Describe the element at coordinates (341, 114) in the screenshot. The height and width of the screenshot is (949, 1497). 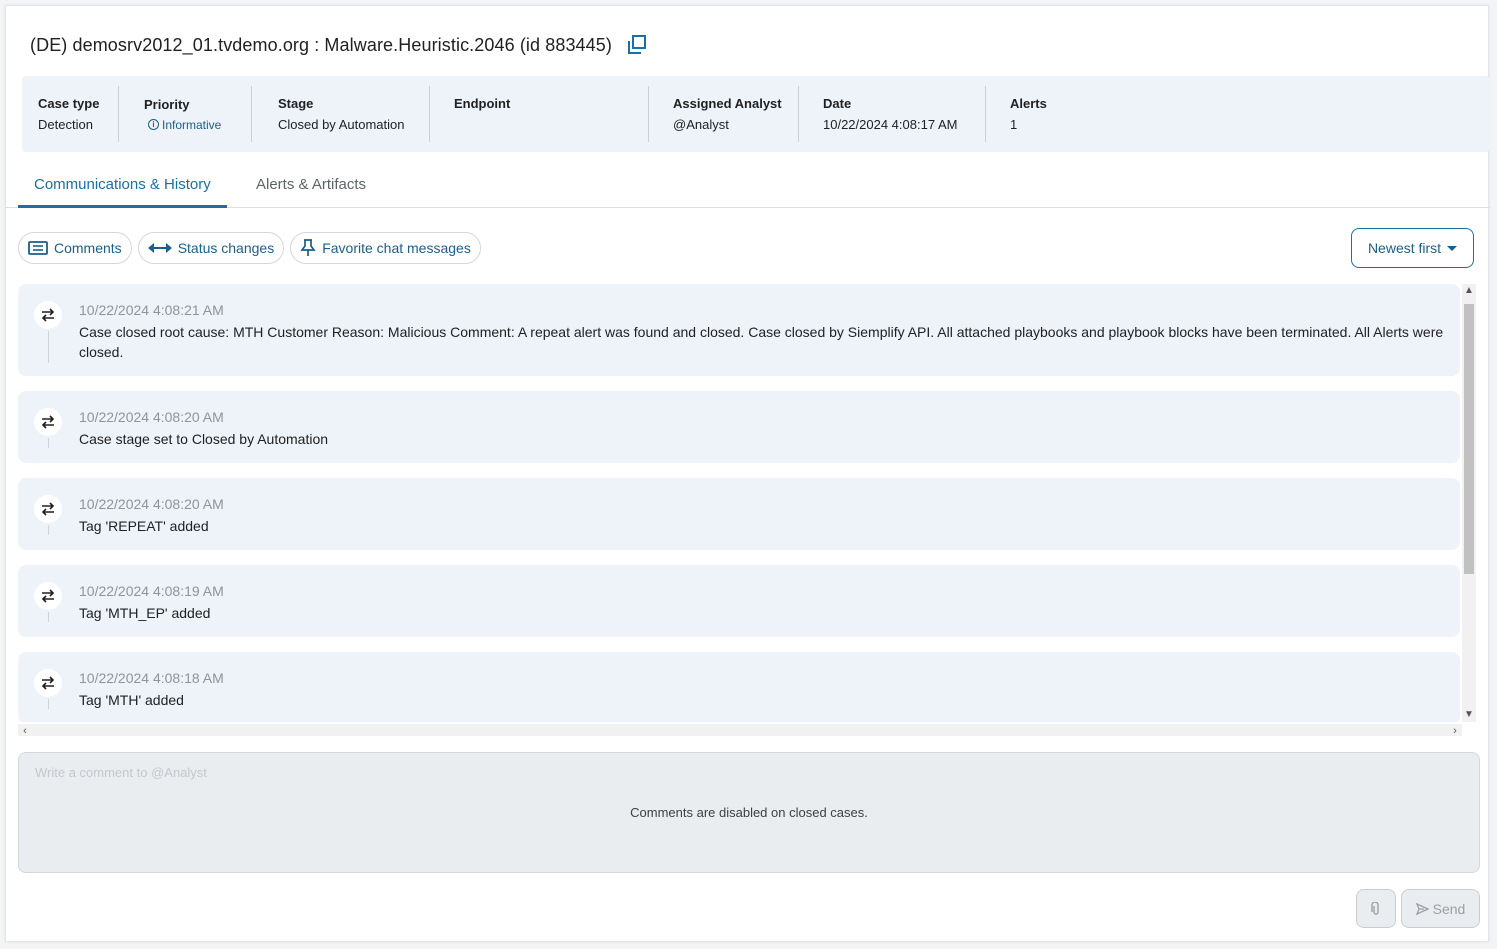
I see `stage-field: Stage Closed by Automation` at that location.